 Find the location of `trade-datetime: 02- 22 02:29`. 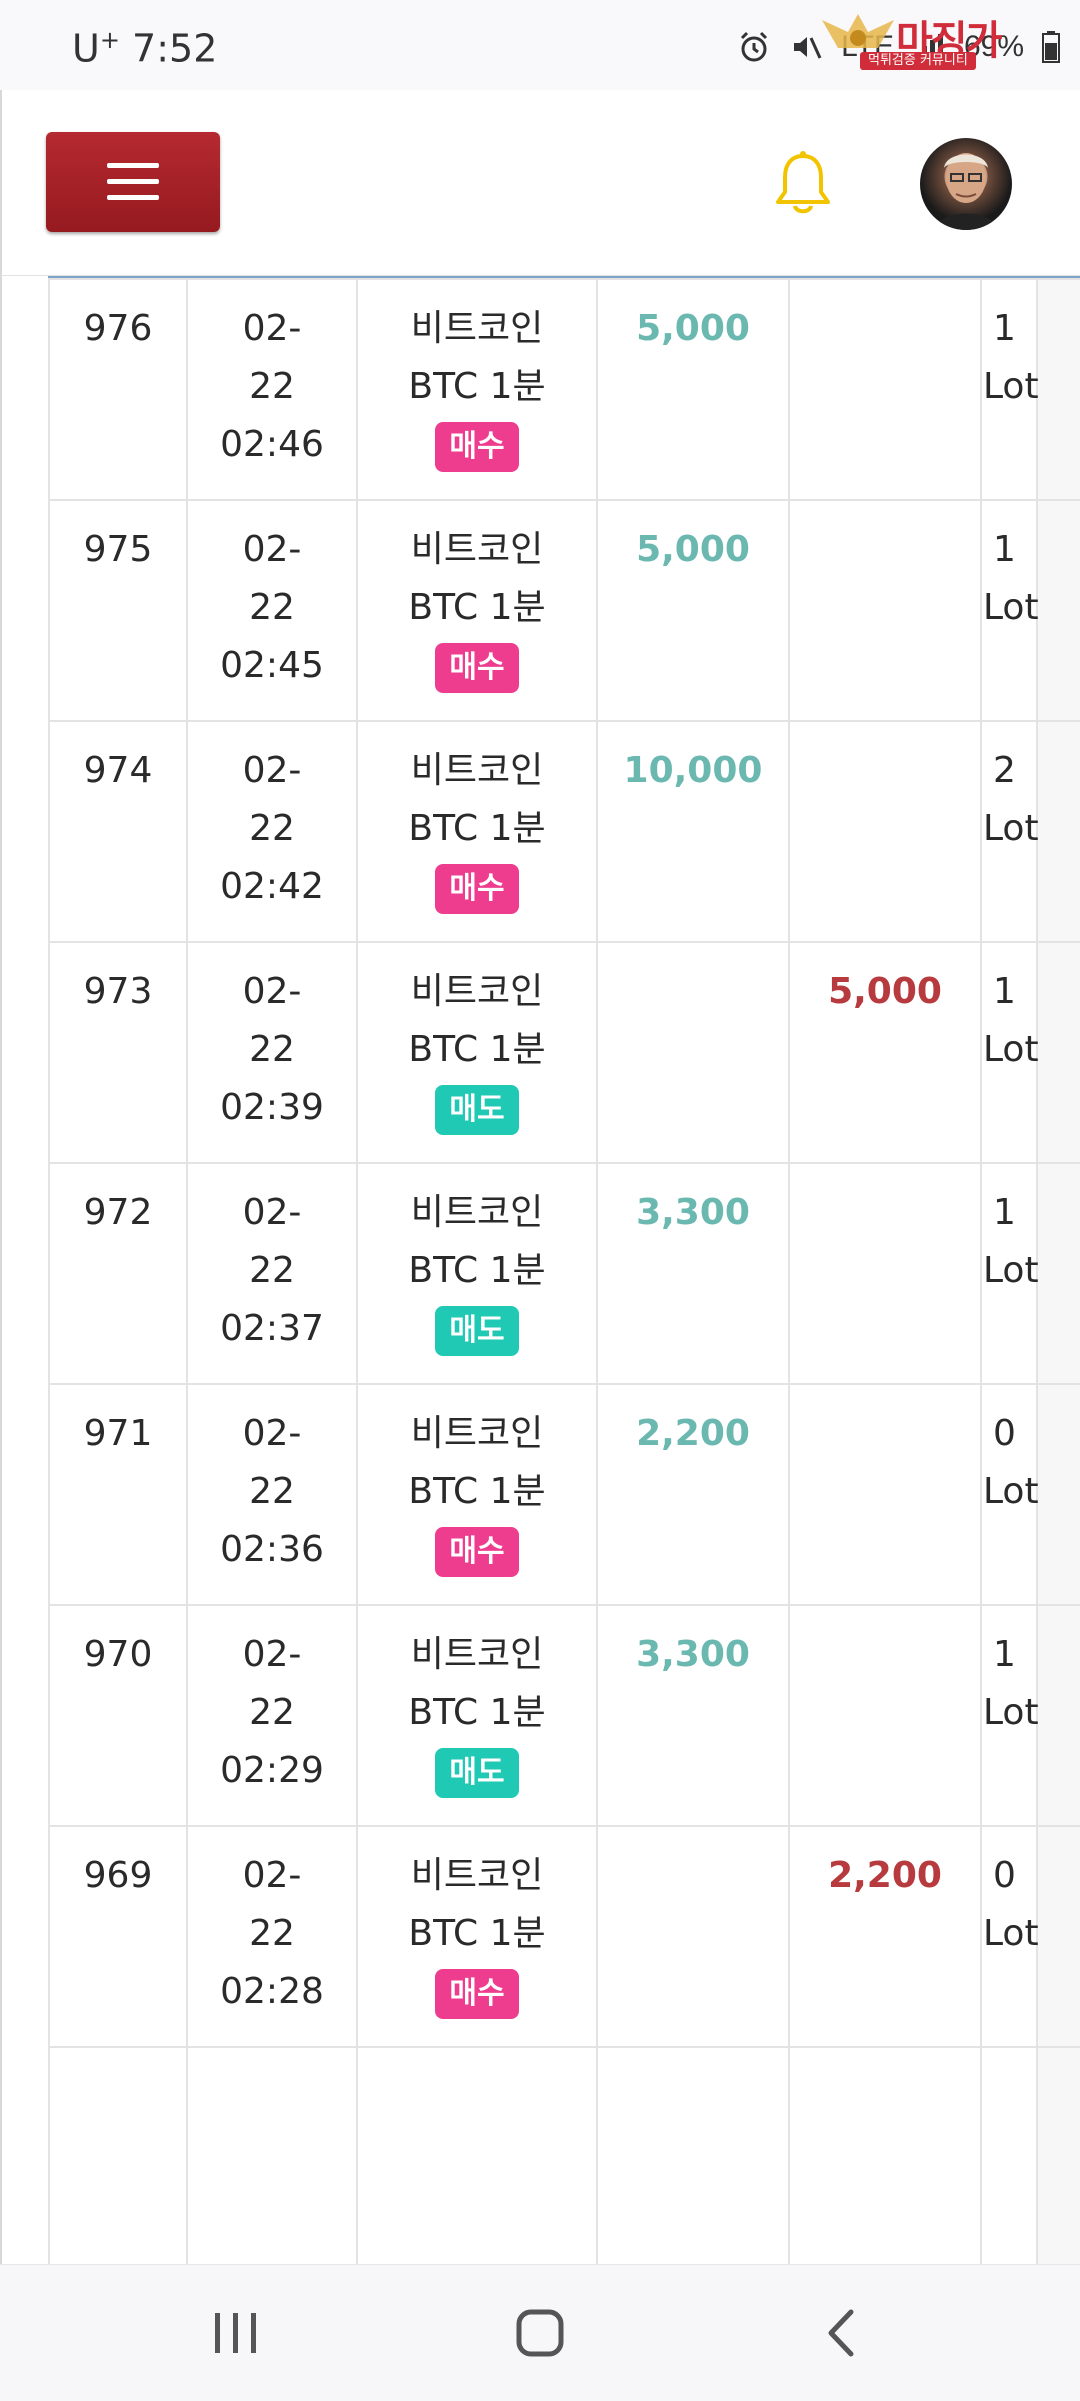

trade-datetime: 02- 22 02:29 is located at coordinates (272, 1715).